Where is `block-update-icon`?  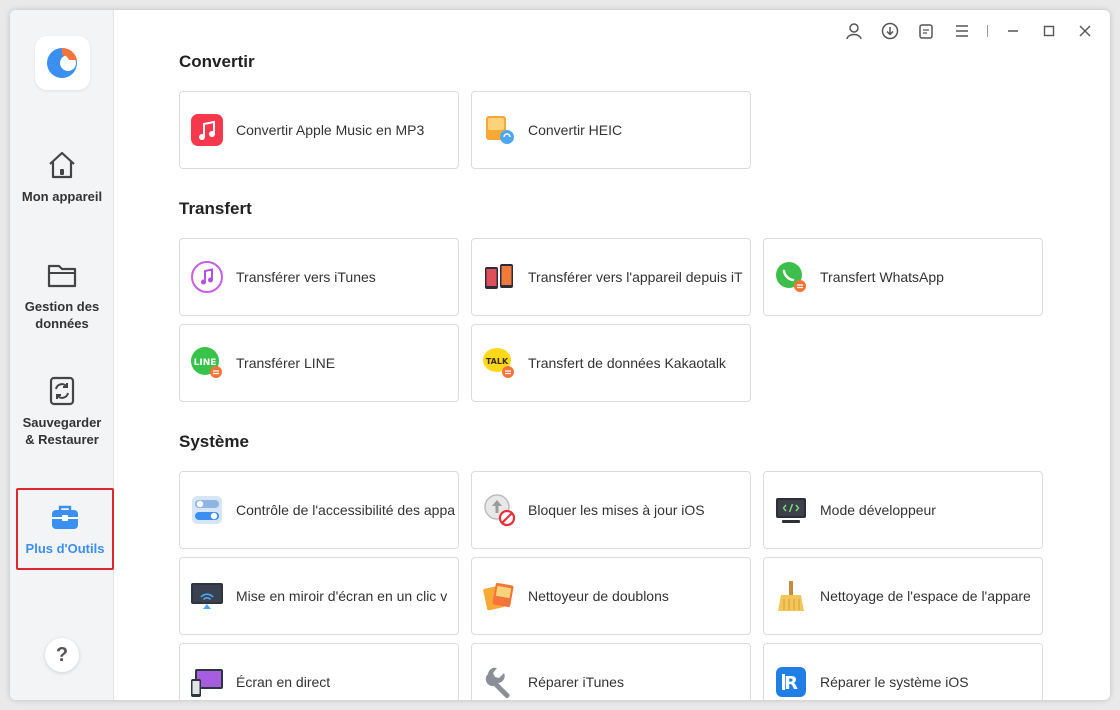
block-update-icon is located at coordinates (499, 510).